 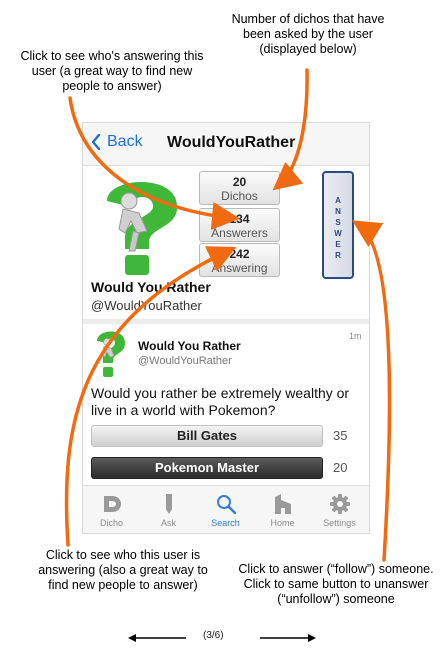 What do you see at coordinates (338, 200) in the screenshot?
I see `answer-letter: A` at bounding box center [338, 200].